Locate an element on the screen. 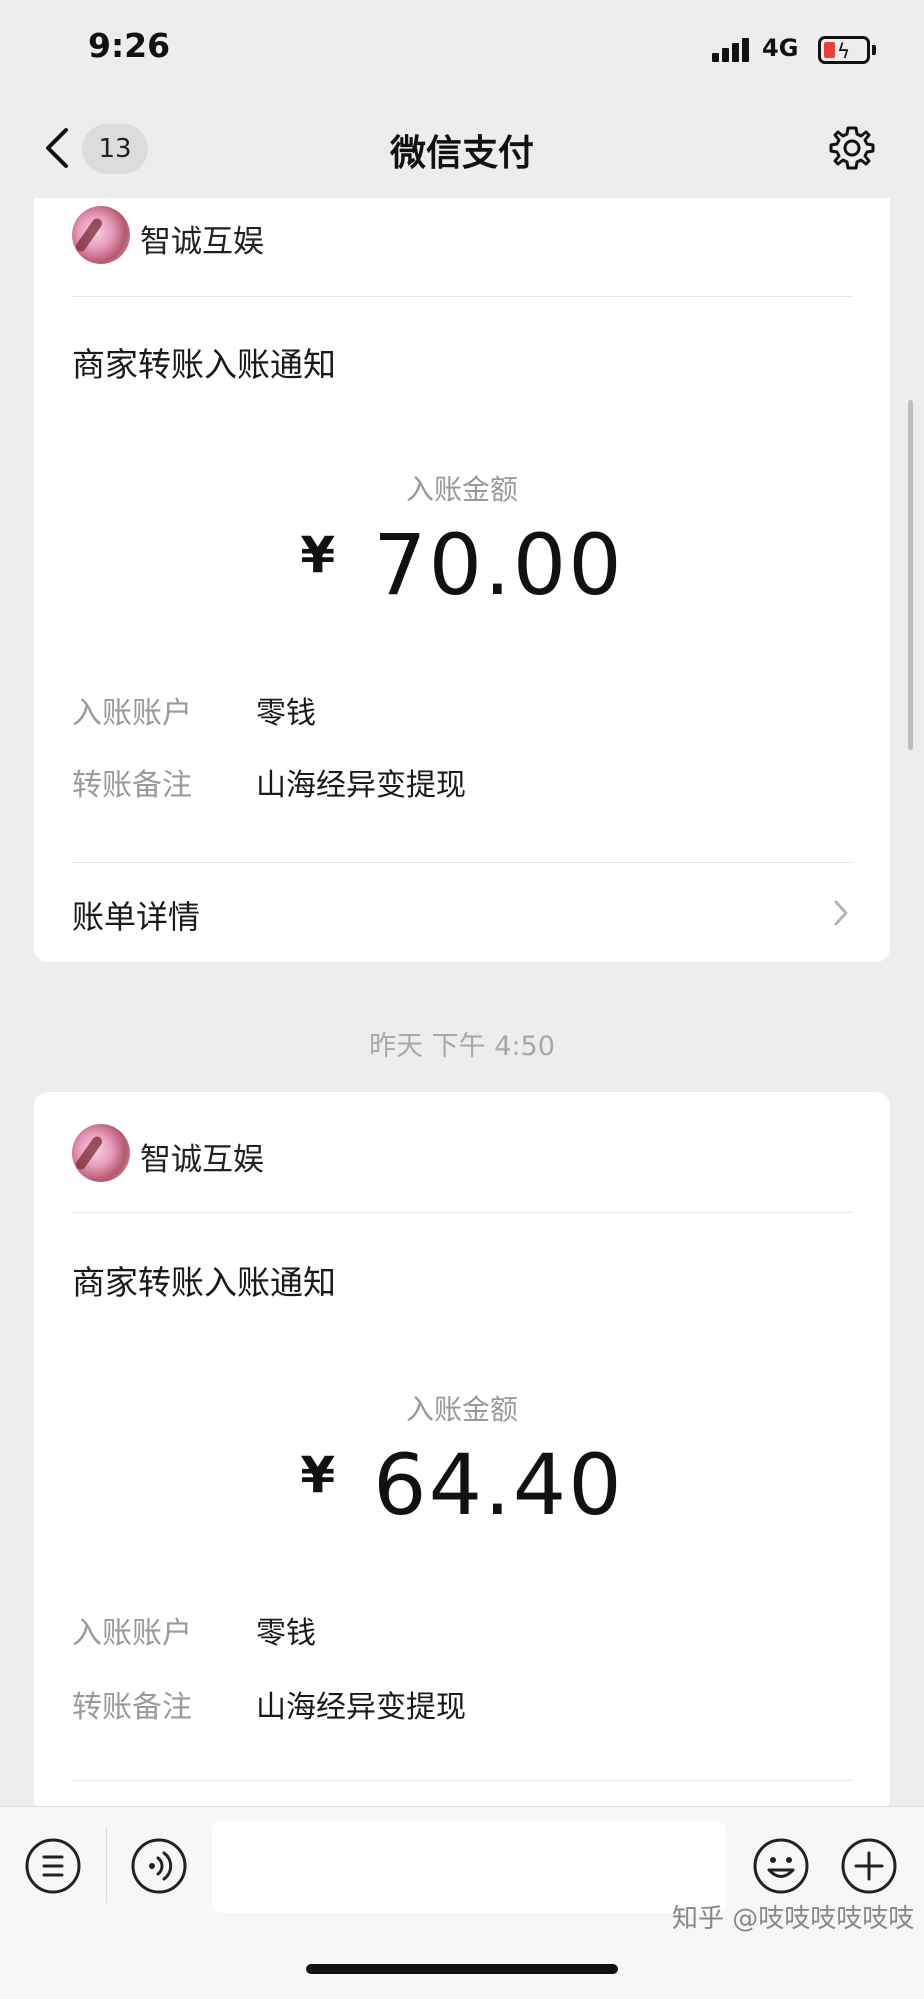 This screenshot has width=924, height=1999. amount-value: ¥64.40 is located at coordinates (462, 1485).